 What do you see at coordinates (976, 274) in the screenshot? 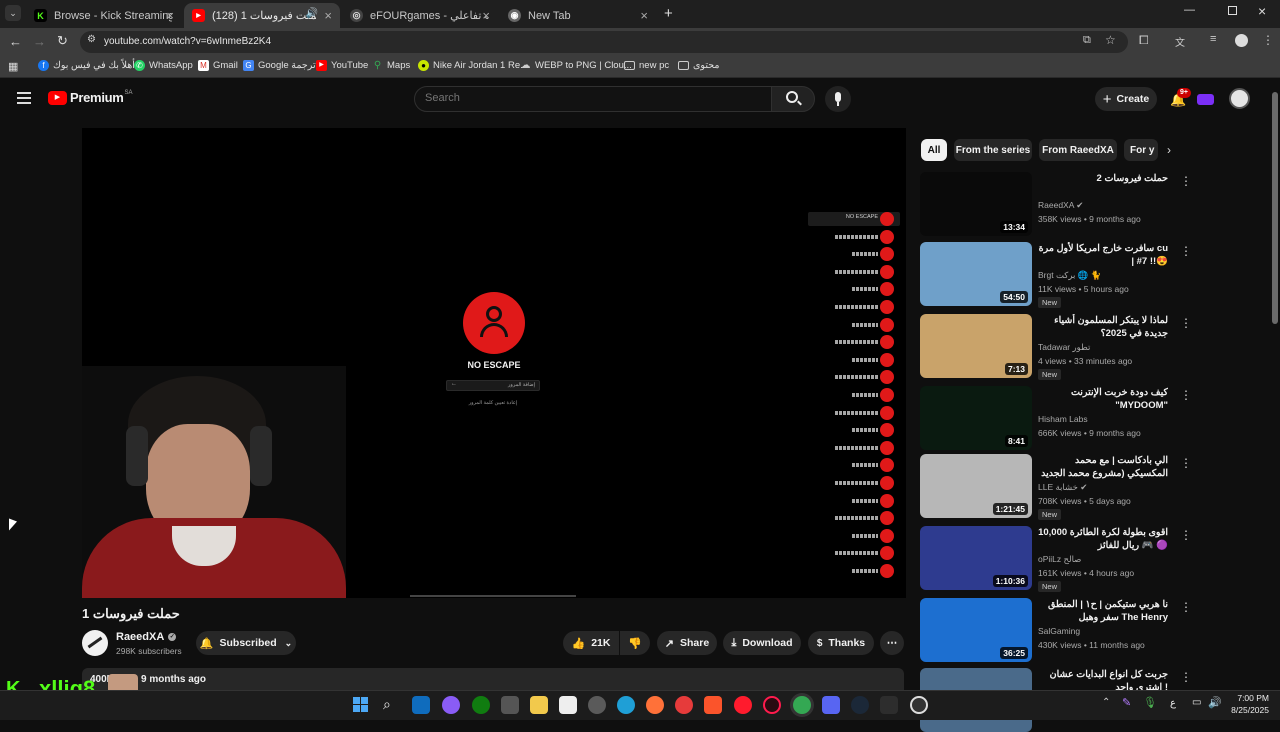
I see `video-thumbnail: 54:50` at bounding box center [976, 274].